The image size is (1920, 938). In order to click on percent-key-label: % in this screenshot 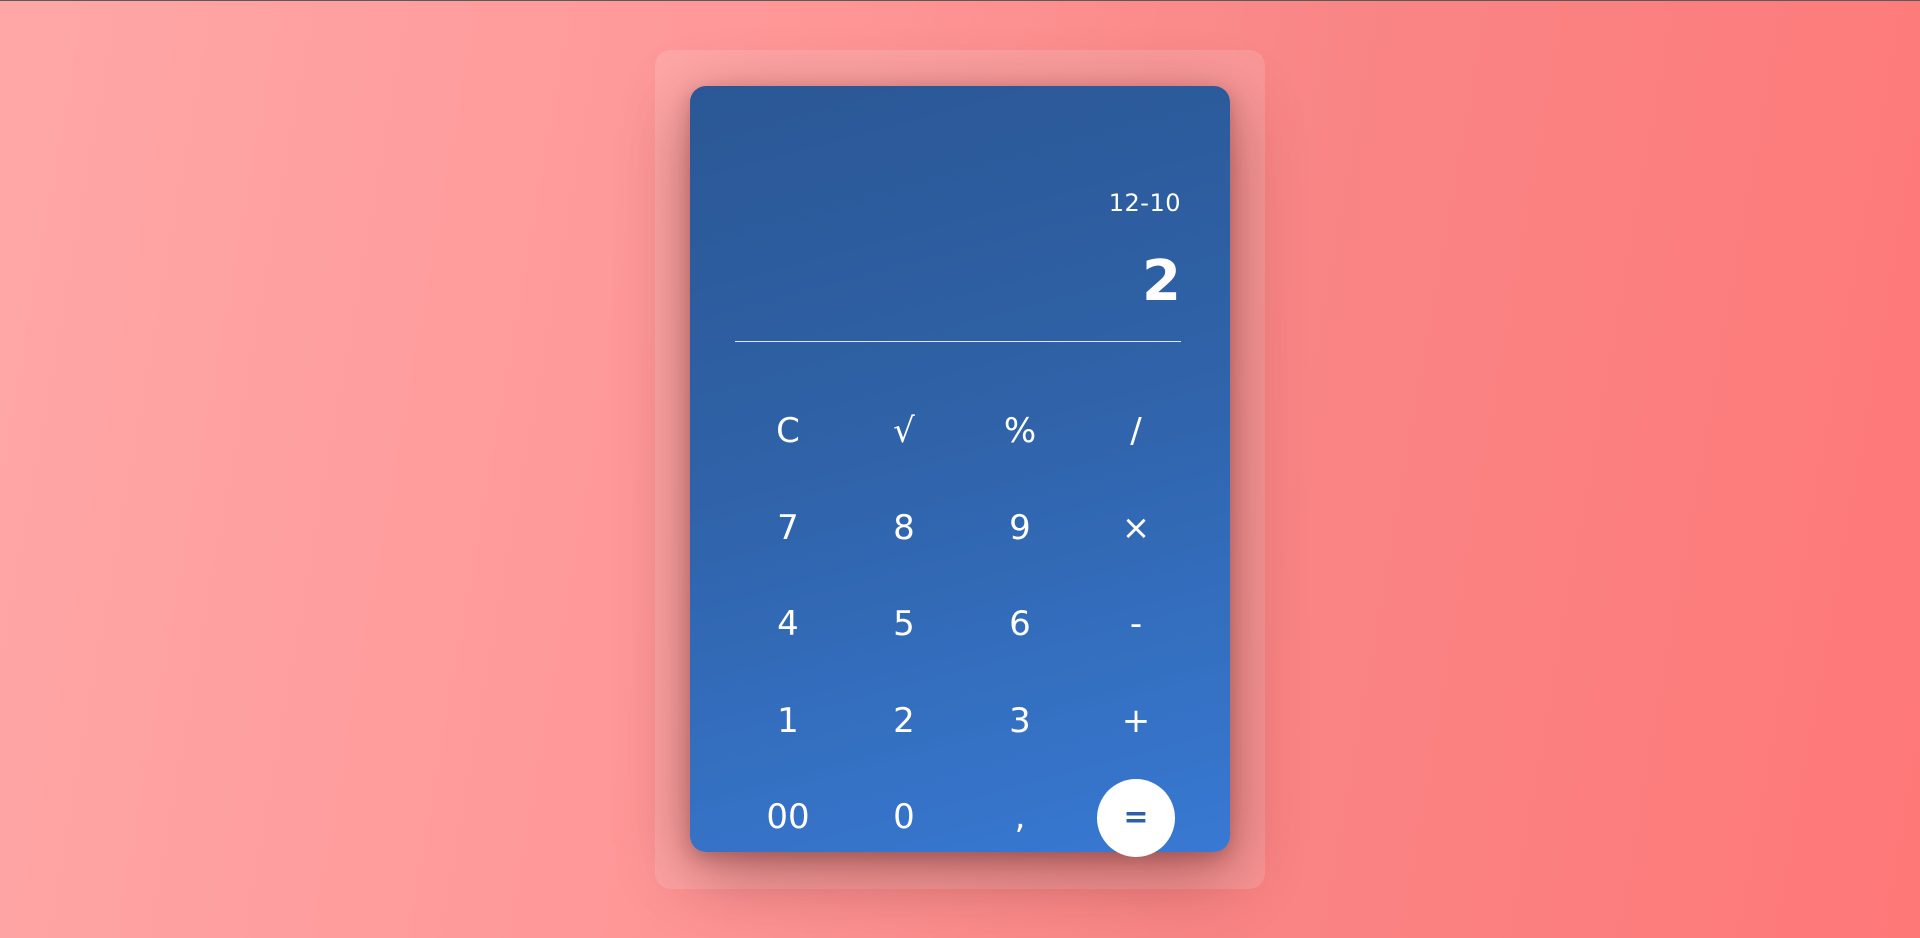, I will do `click(1020, 431)`.